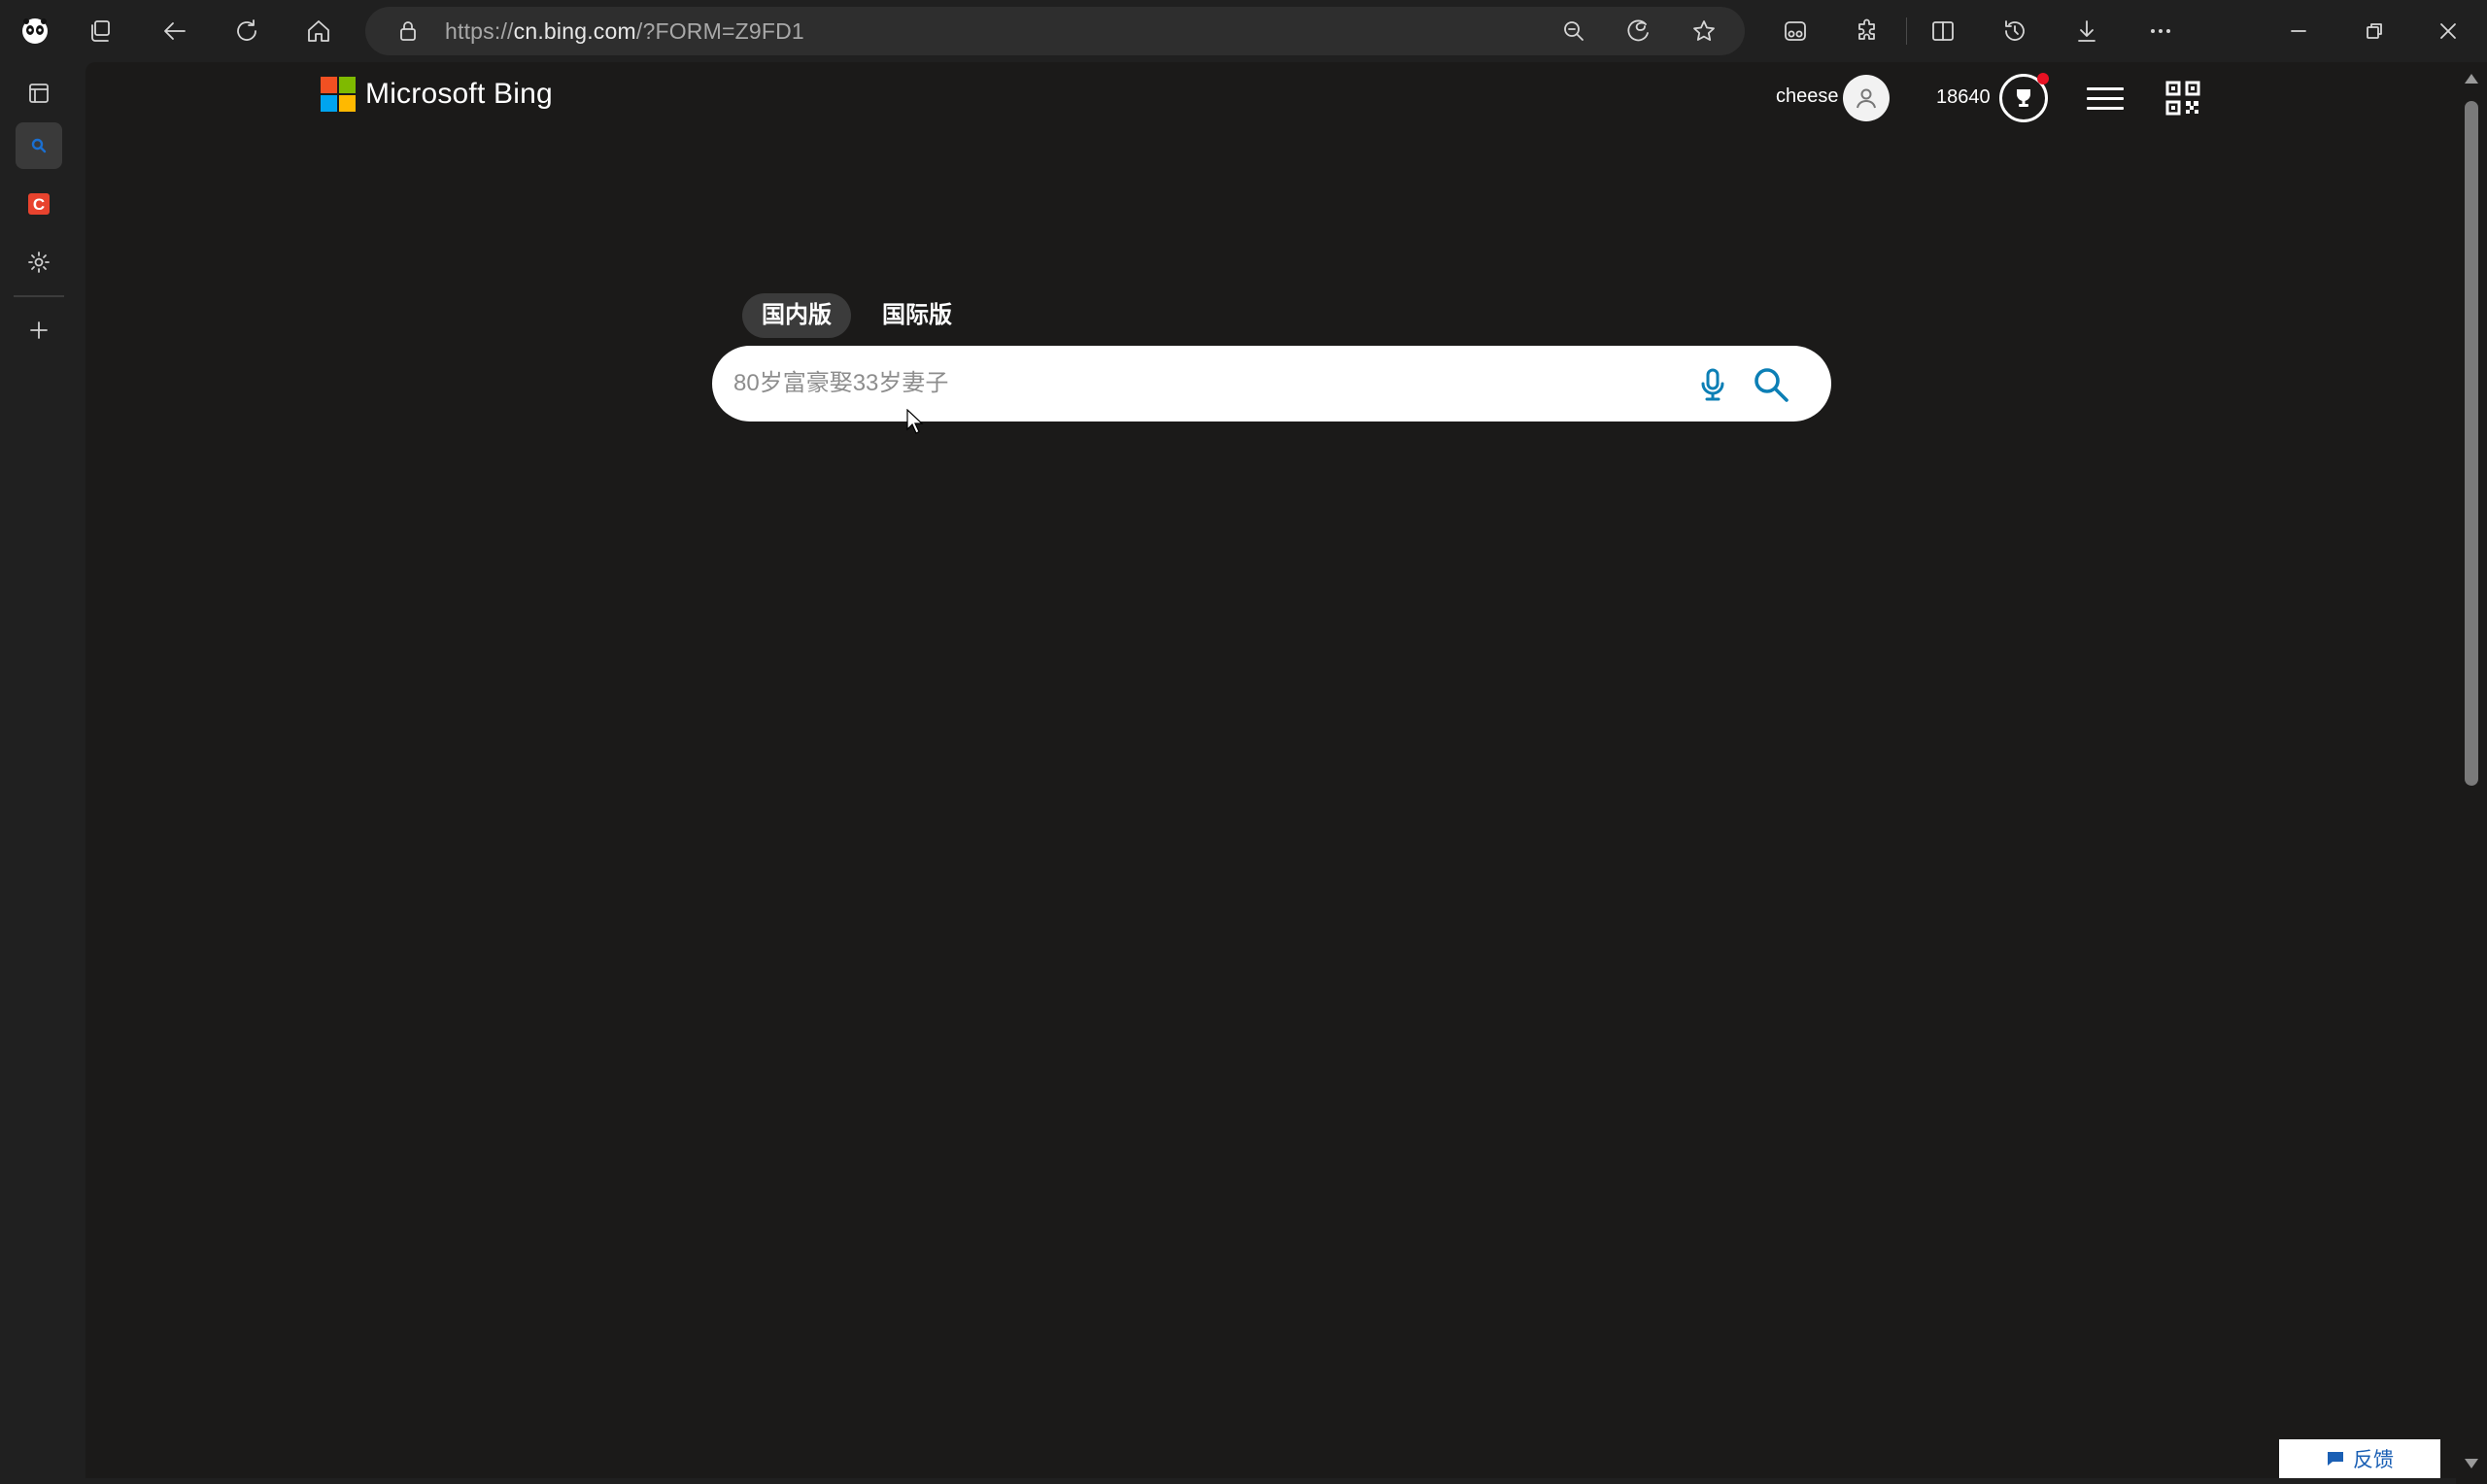 The width and height of the screenshot is (2487, 1484). I want to click on mouse-cursor-icon, so click(915, 421).